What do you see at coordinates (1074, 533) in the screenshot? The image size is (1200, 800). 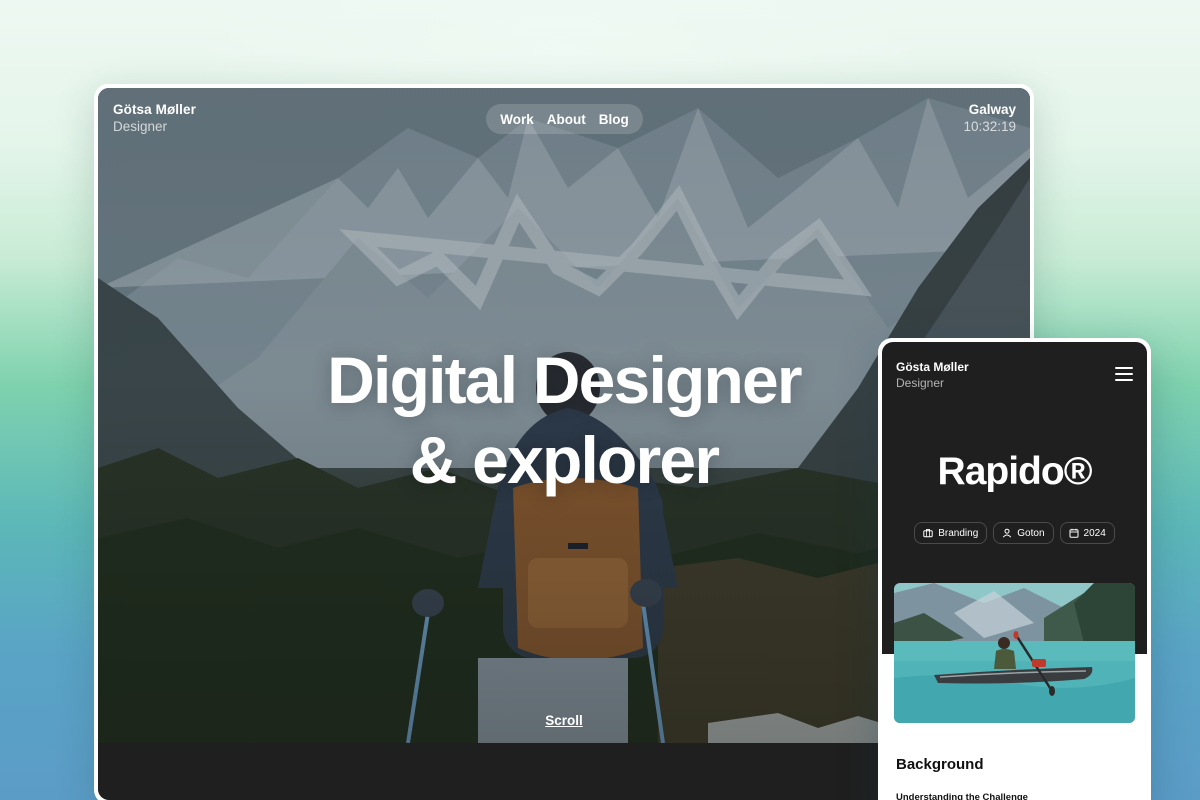 I see `calendar-icon` at bounding box center [1074, 533].